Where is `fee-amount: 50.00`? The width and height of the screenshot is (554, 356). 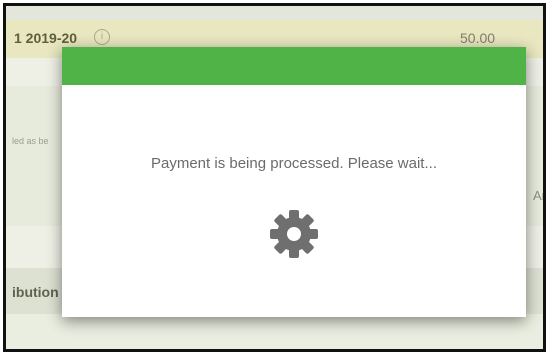
fee-amount: 50.00 is located at coordinates (478, 38).